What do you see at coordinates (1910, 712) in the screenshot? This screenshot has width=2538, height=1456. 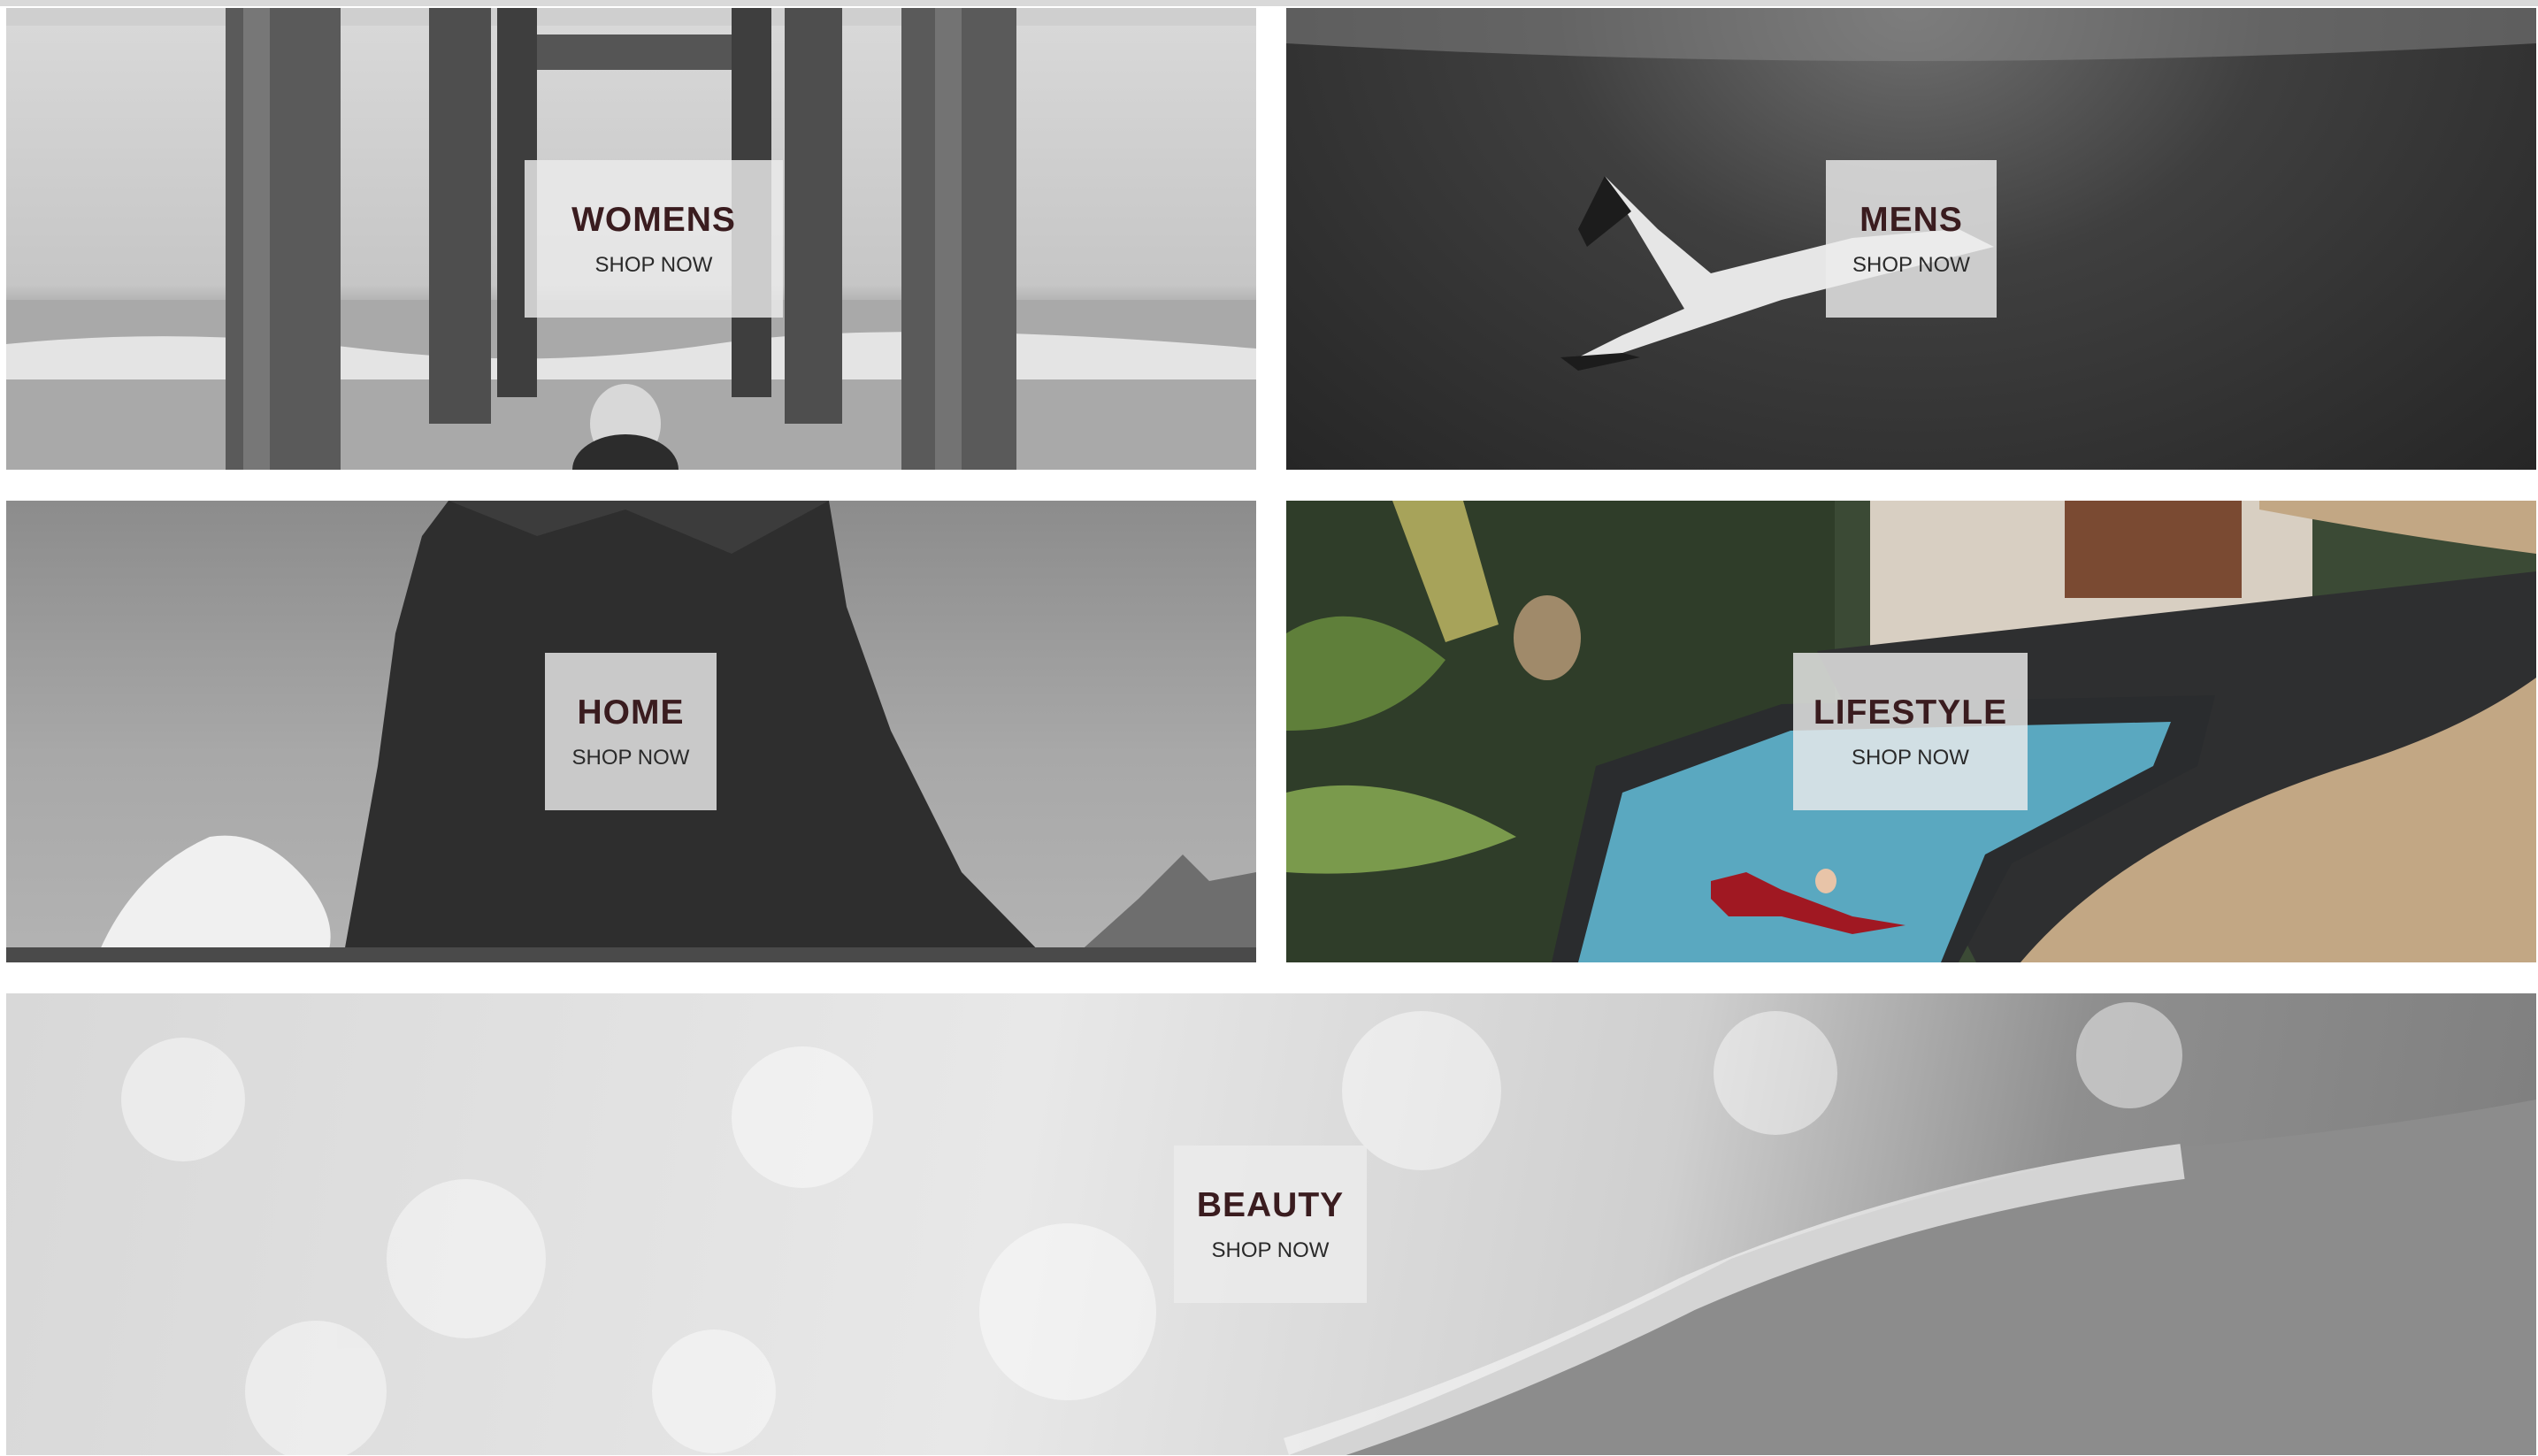 I see `lifestyle-title: LIFESTYLE` at bounding box center [1910, 712].